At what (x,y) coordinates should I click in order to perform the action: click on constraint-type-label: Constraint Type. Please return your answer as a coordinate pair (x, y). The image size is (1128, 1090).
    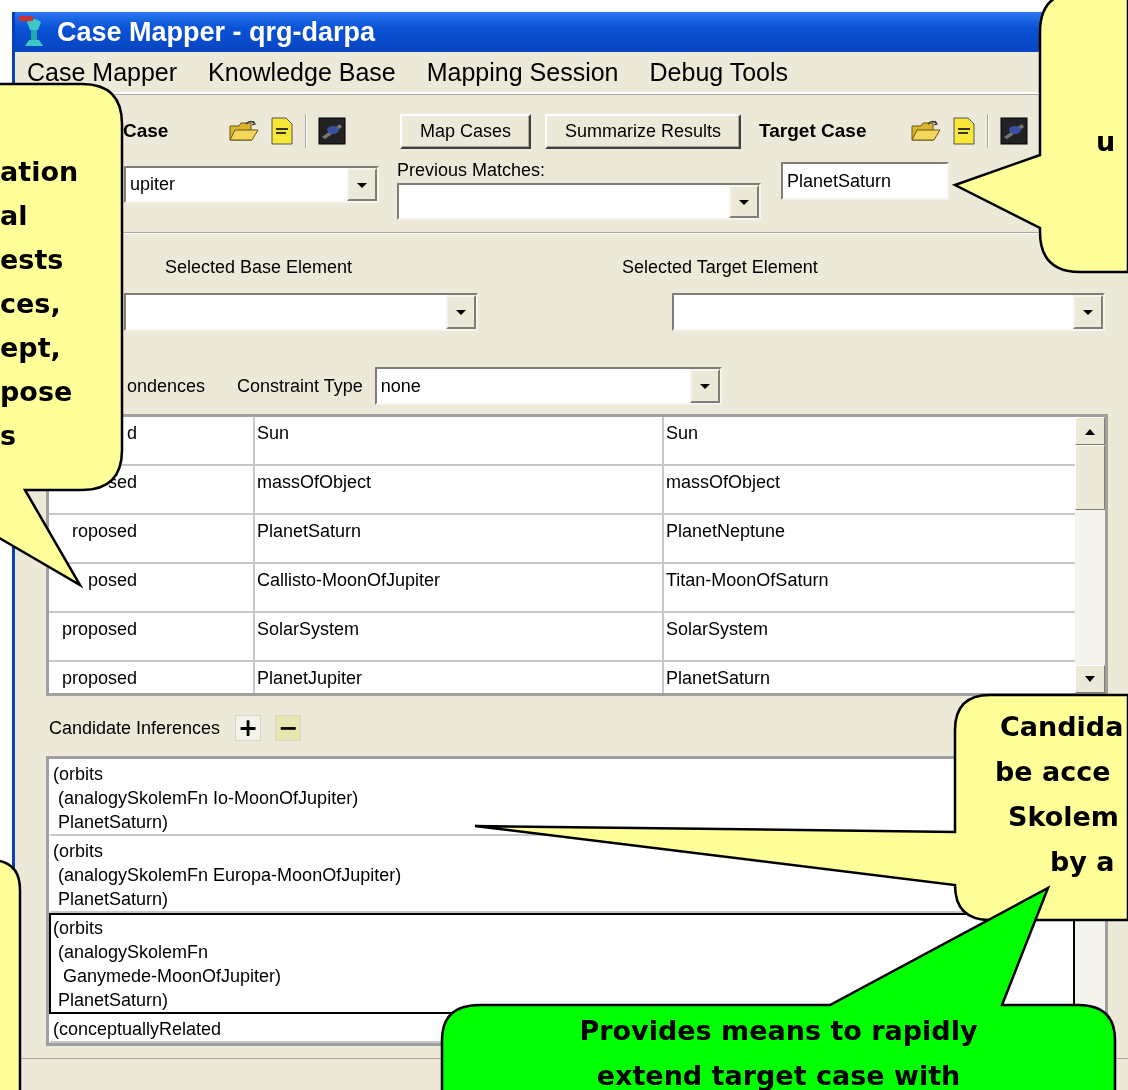
    Looking at the image, I should click on (300, 386).